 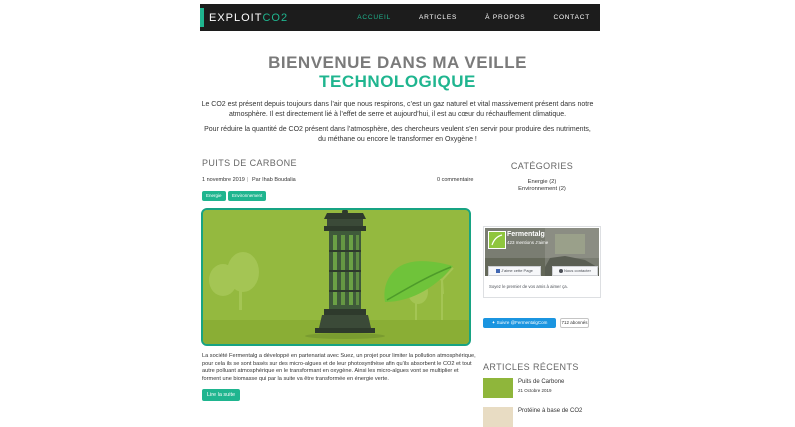 I want to click on brand-accent: CO2, so click(x=275, y=17).